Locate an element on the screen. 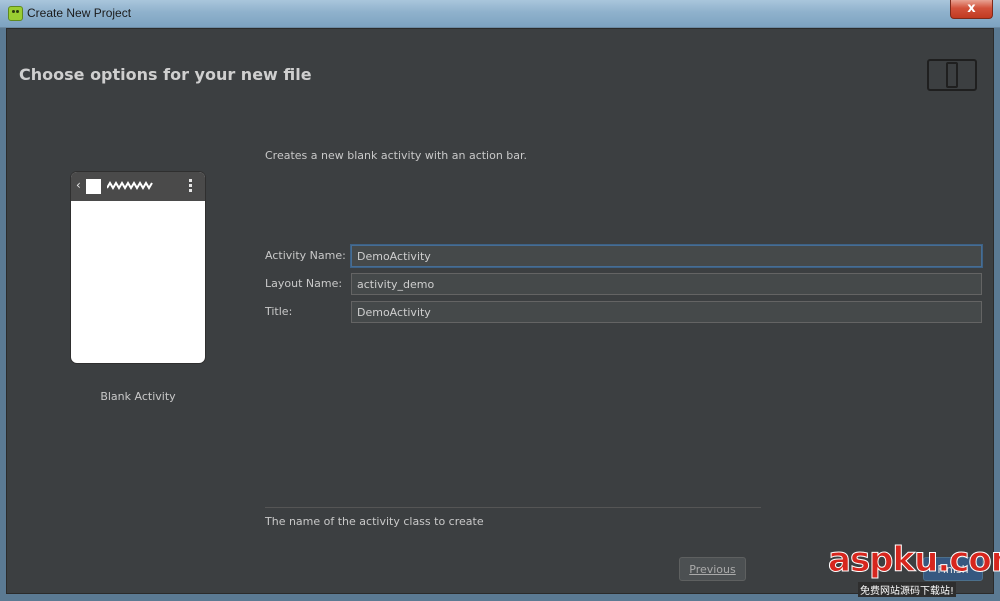 This screenshot has width=1000, height=601. android-studio-icon is located at coordinates (15, 13).